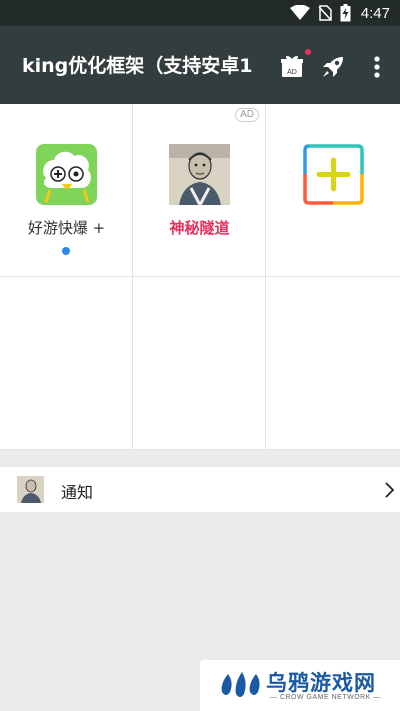  What do you see at coordinates (325, 697) in the screenshot?
I see `watermark-subtitle: — CROW GAME NETWORK —` at bounding box center [325, 697].